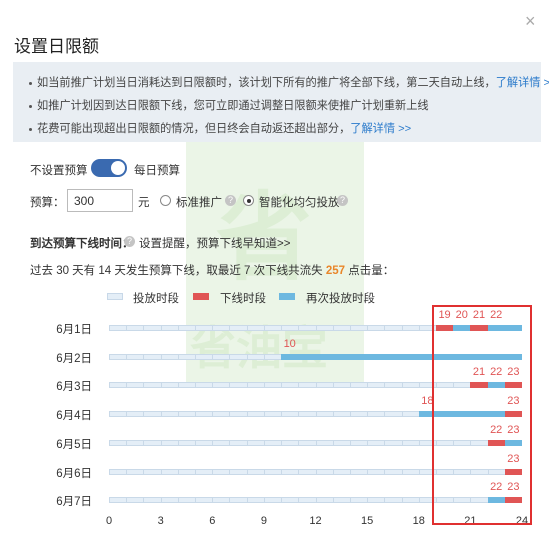  Describe the element at coordinates (74, 387) in the screenshot. I see `day-label: 6月3日` at that location.